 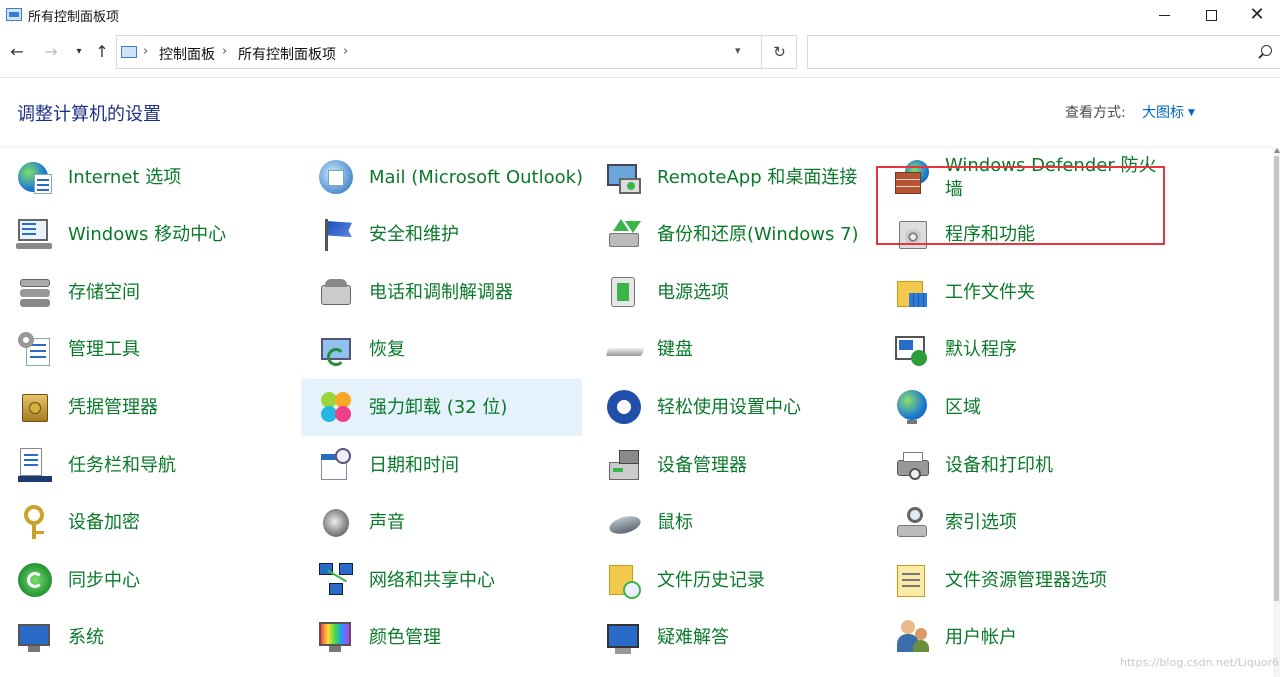 What do you see at coordinates (79, 52) in the screenshot?
I see `recent-locations-button: ▾` at bounding box center [79, 52].